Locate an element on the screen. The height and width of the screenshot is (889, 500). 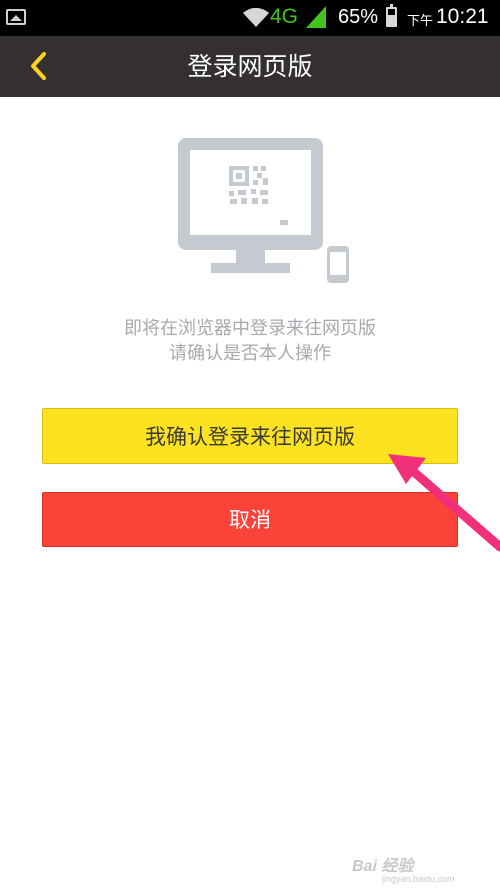
qr-login-illustration is located at coordinates (263, 210).